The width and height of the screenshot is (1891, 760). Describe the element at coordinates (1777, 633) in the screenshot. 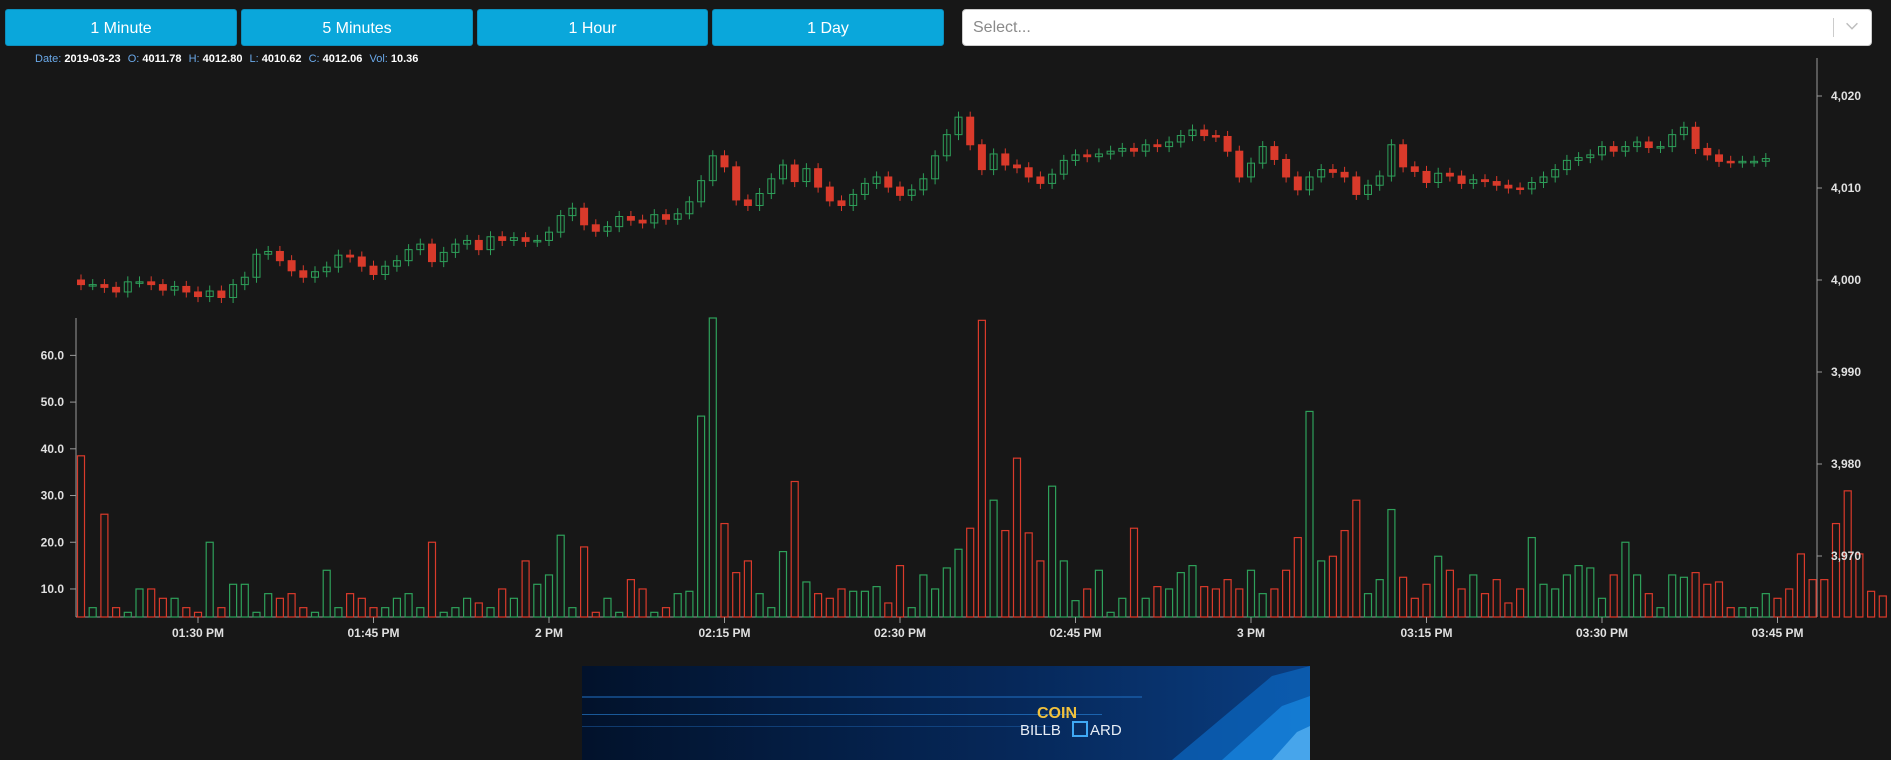

I see `time-tick-label: 03:45 PM` at that location.